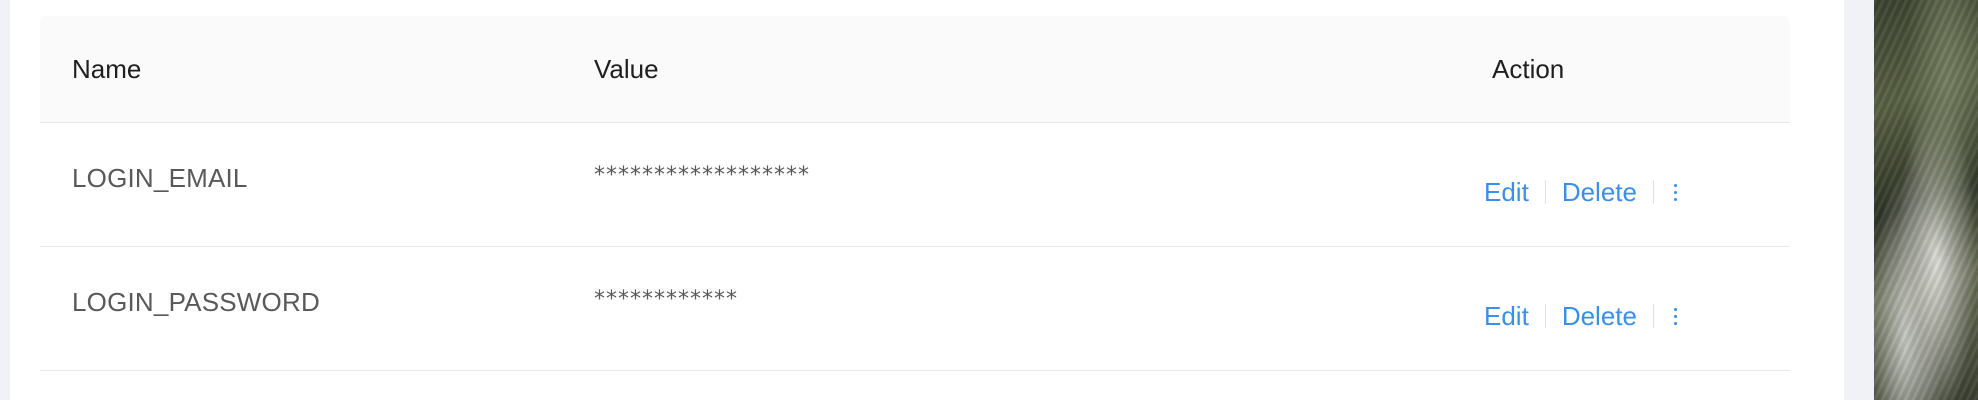 Image resolution: width=1978 pixels, height=400 pixels. What do you see at coordinates (1859, 200) in the screenshot?
I see `right-gutter` at bounding box center [1859, 200].